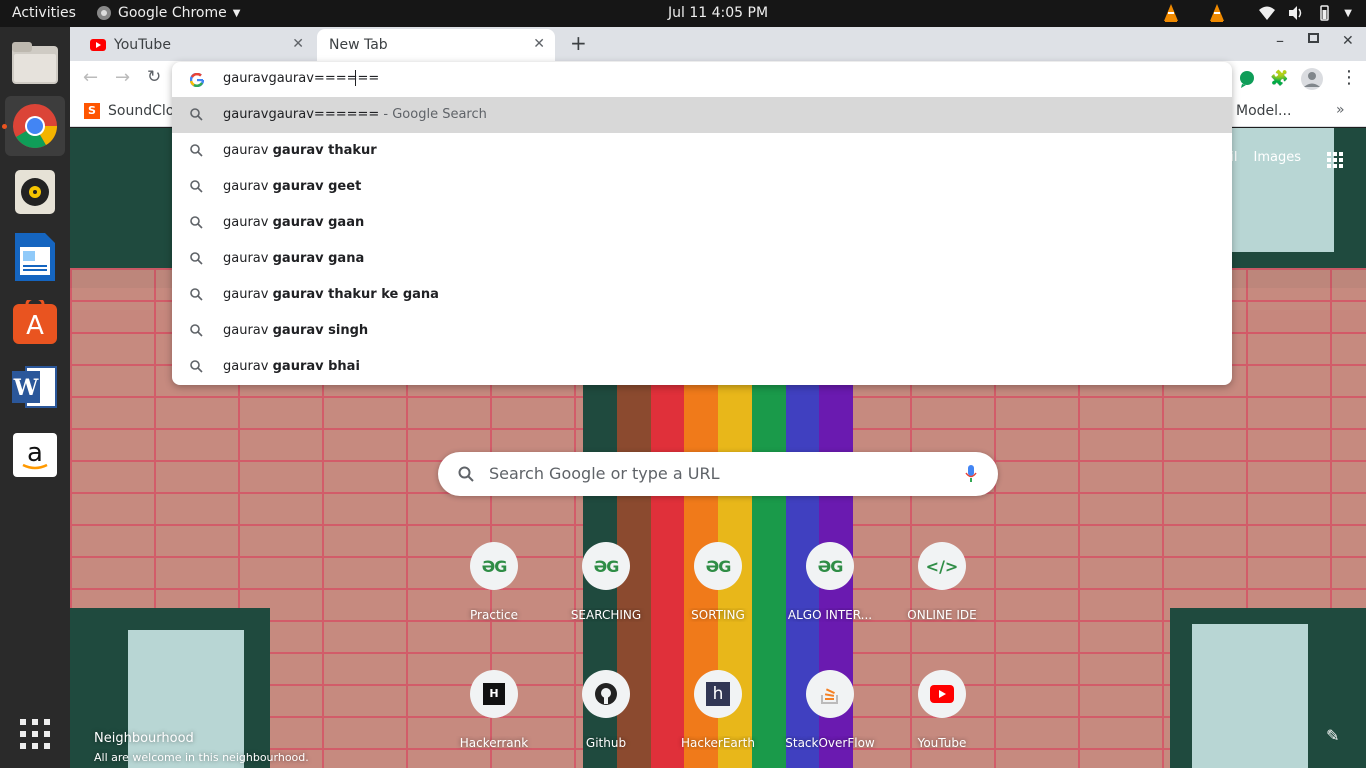 The width and height of the screenshot is (1366, 768). What do you see at coordinates (830, 694) in the screenshot?
I see `stackoverflow-icon` at bounding box center [830, 694].